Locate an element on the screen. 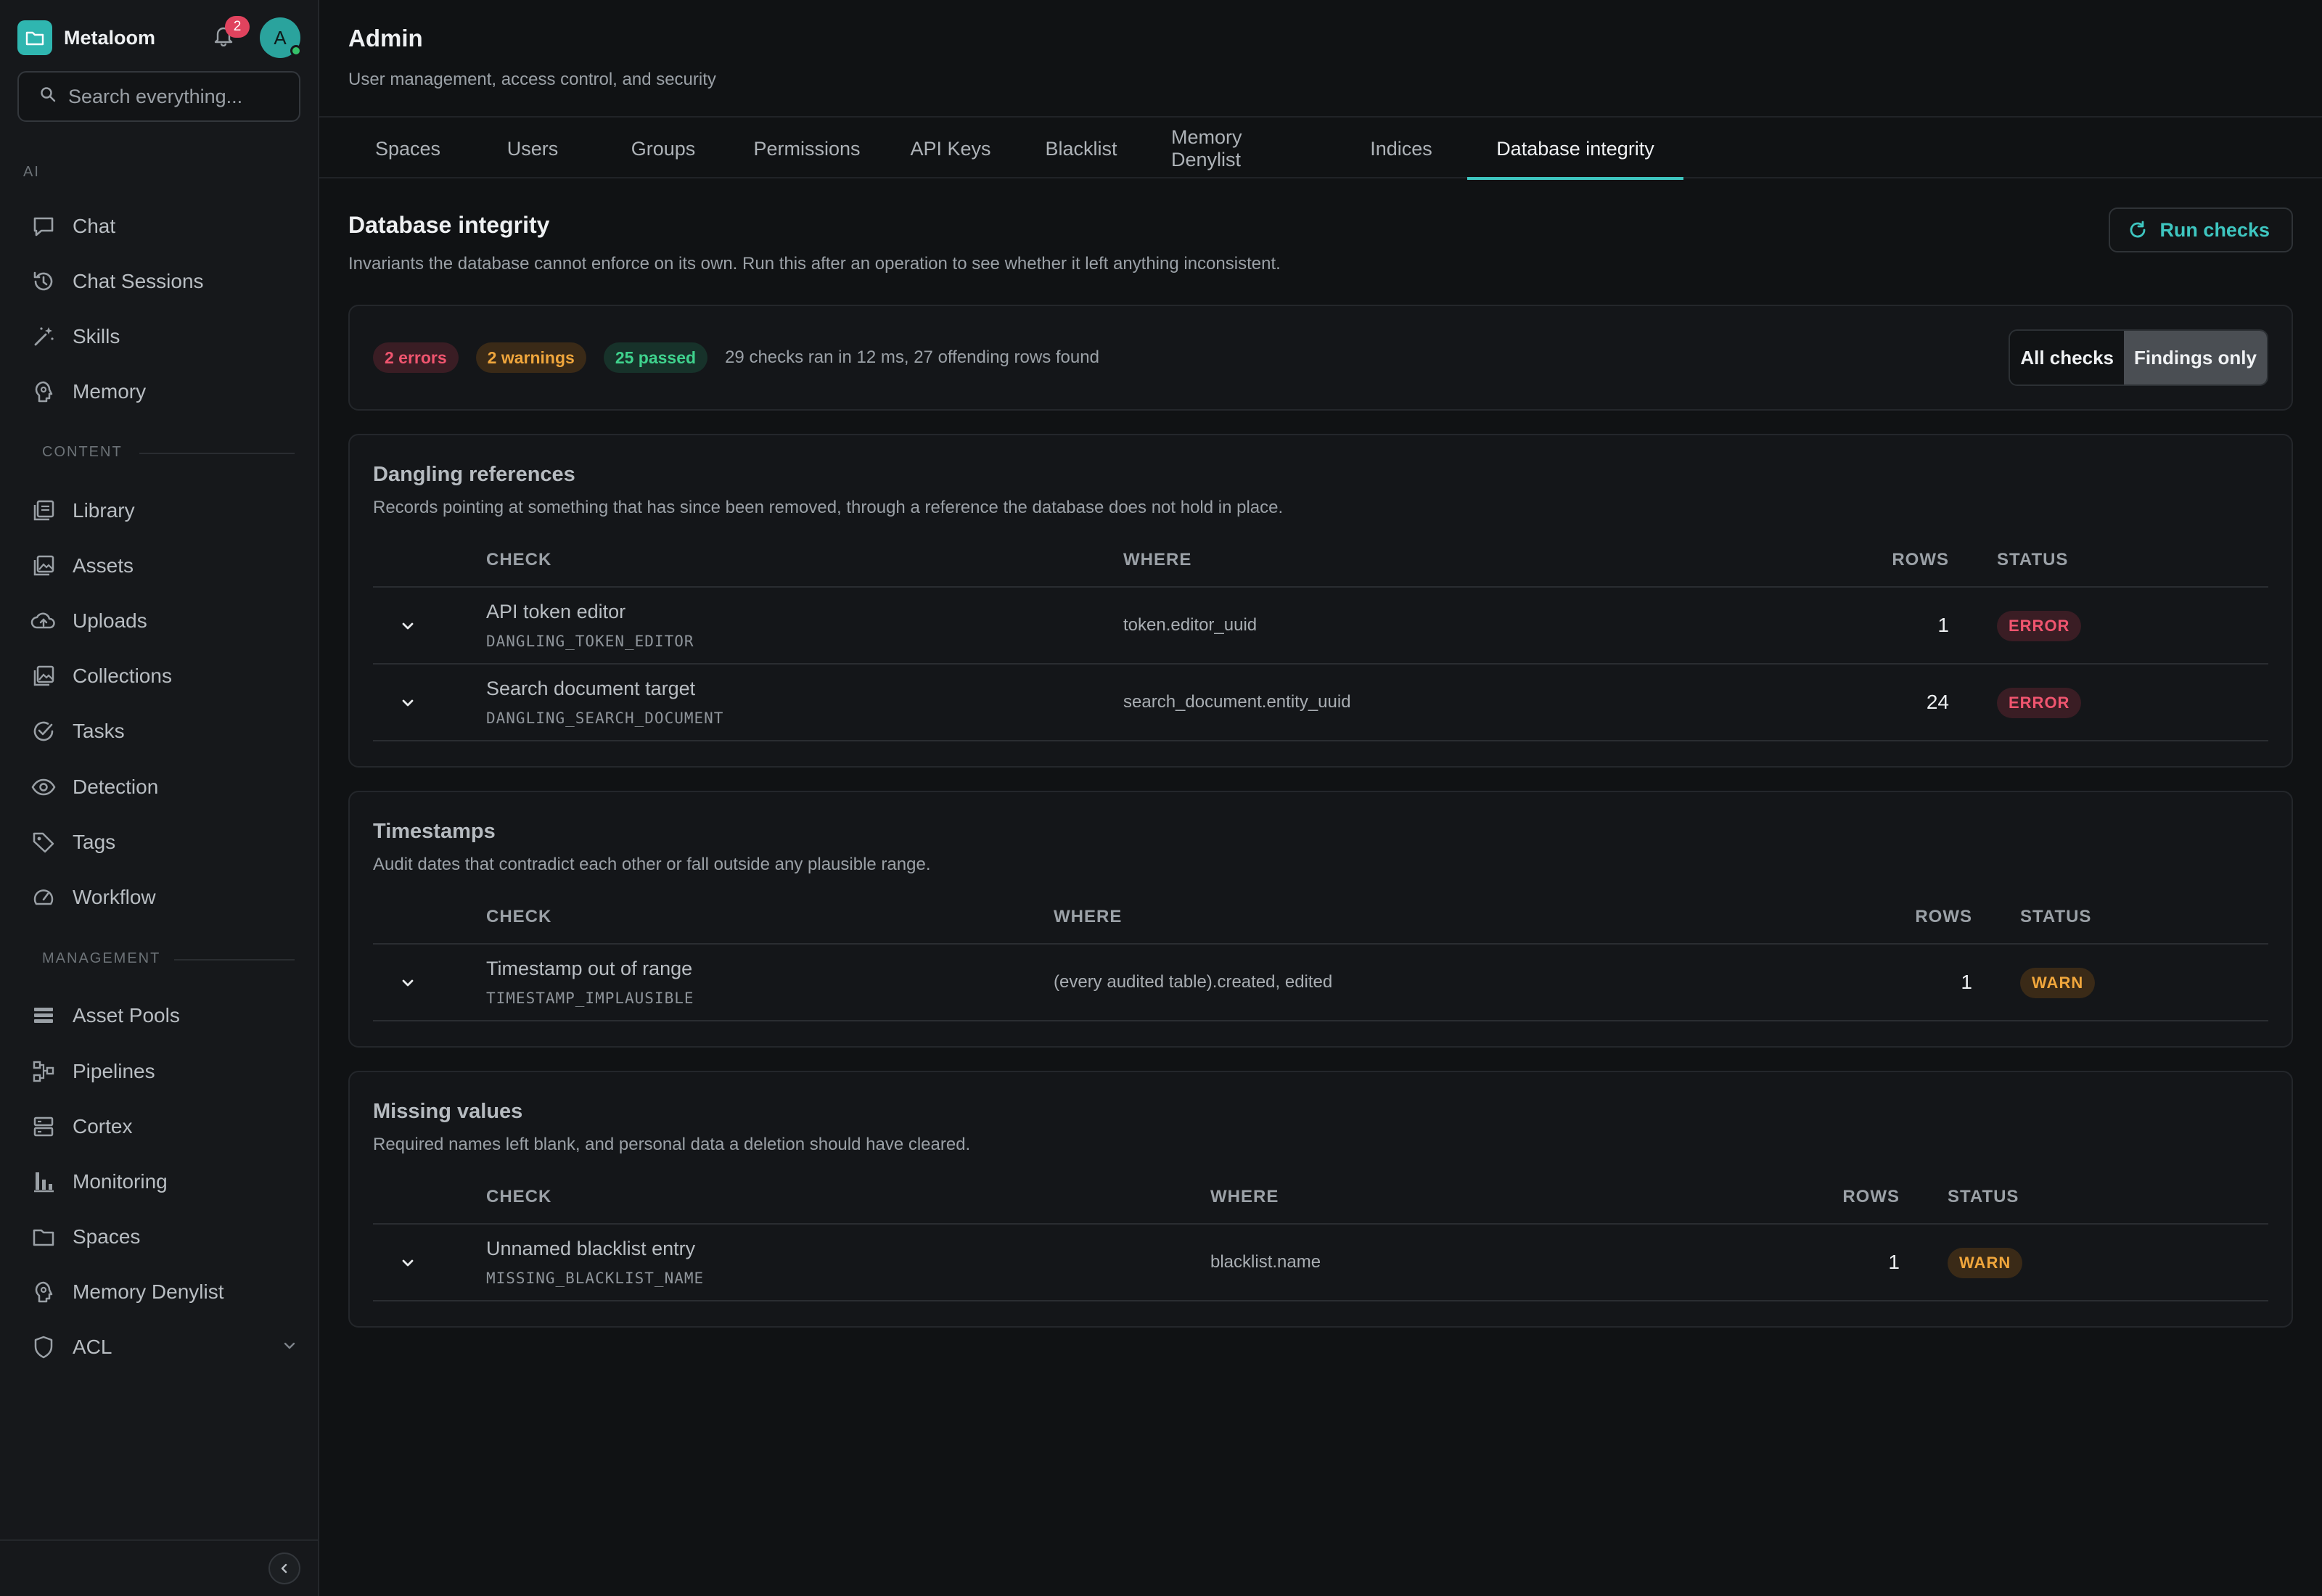  tab-api-keys: API Keys is located at coordinates (951, 148).